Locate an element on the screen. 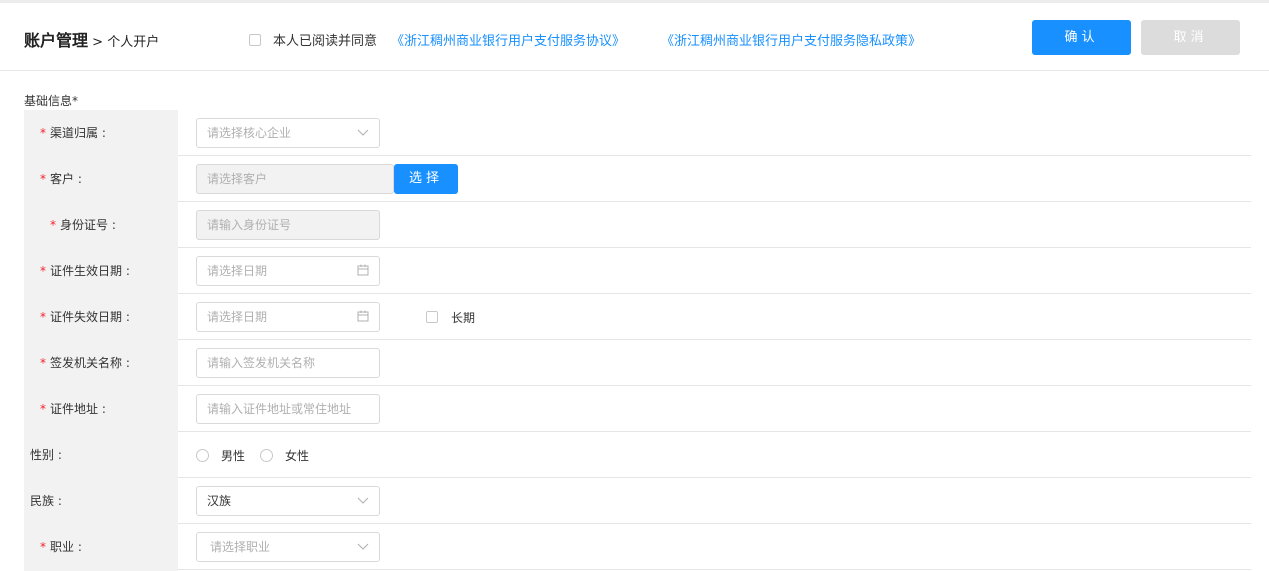  id-number-placeholder: 请输入身份证号 is located at coordinates (249, 225).